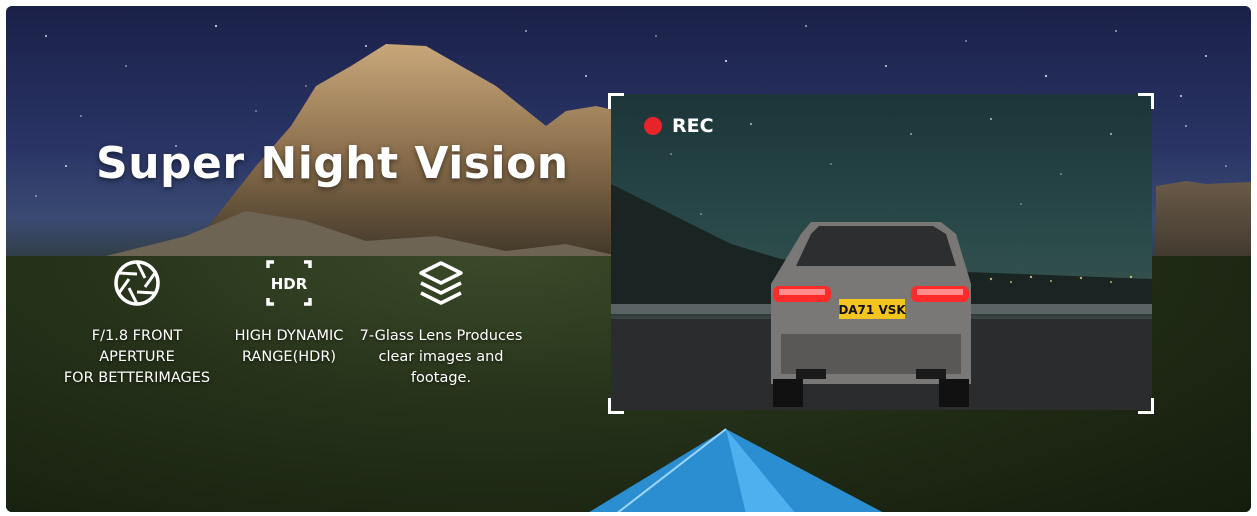 The image size is (1257, 516). I want to click on svg-text: HDR, so click(289, 284).